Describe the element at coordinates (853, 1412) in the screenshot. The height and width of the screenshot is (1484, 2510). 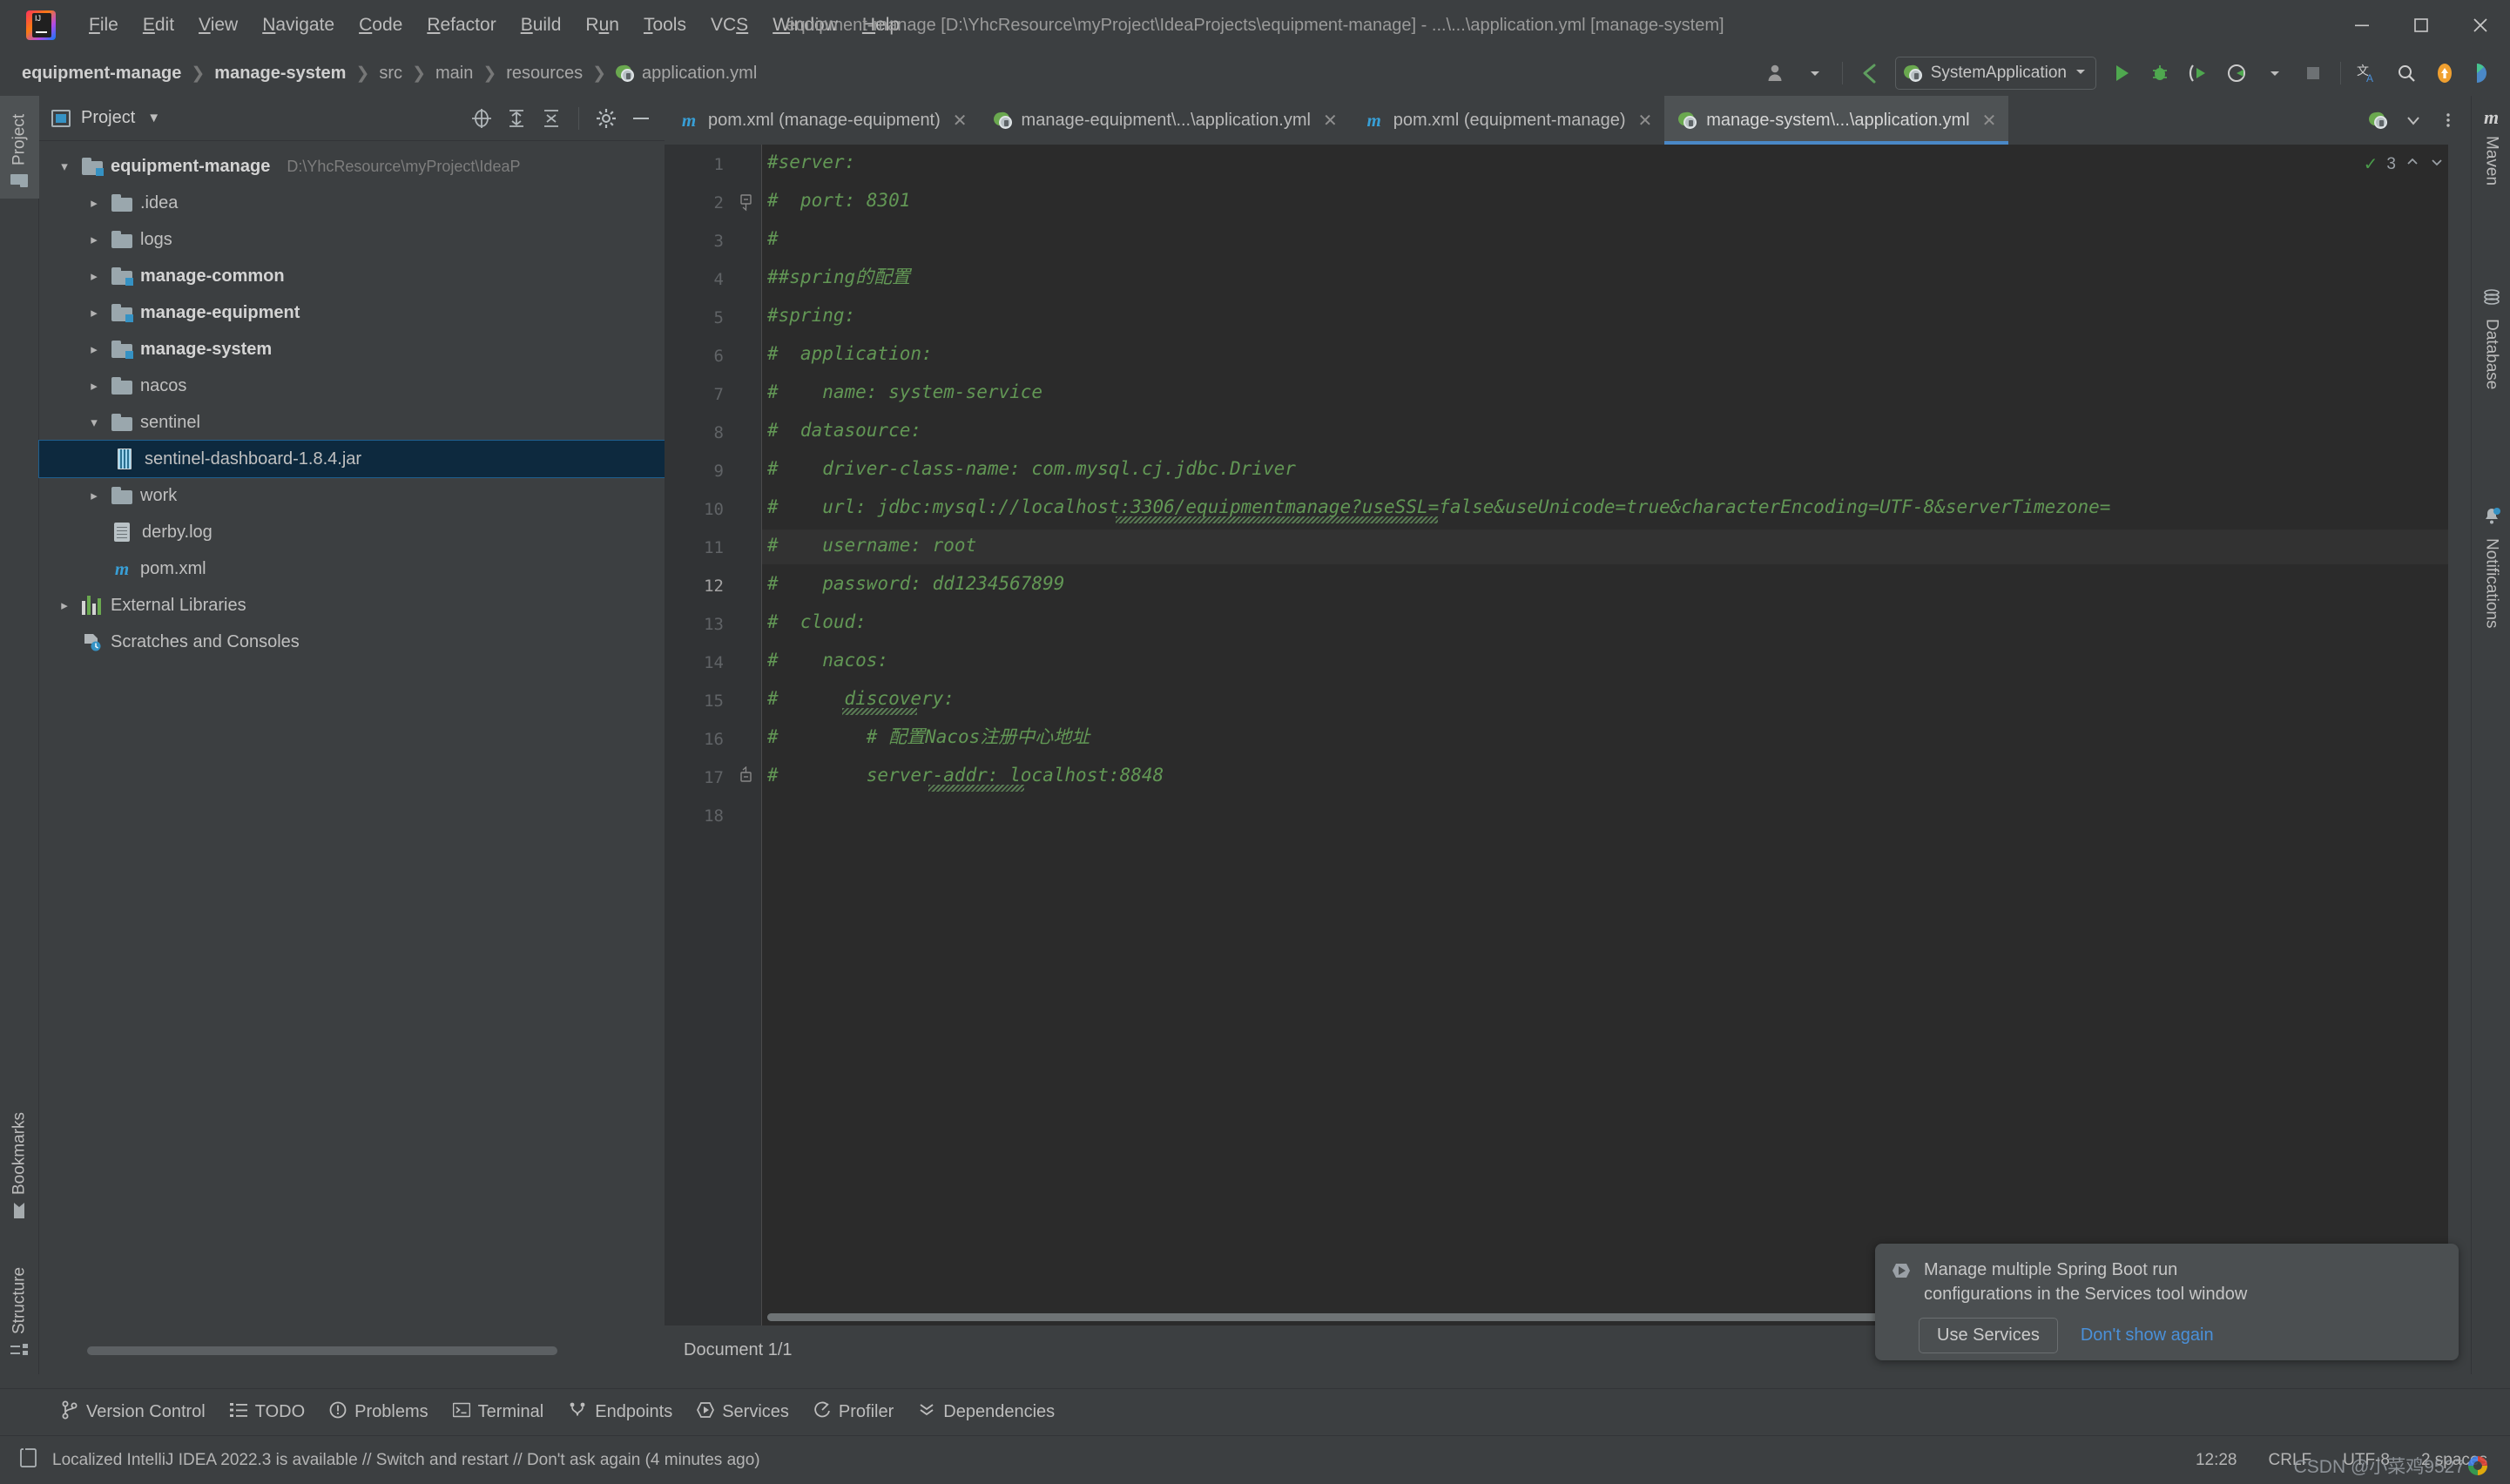
I see `tool-window-profiler: Profiler` at that location.